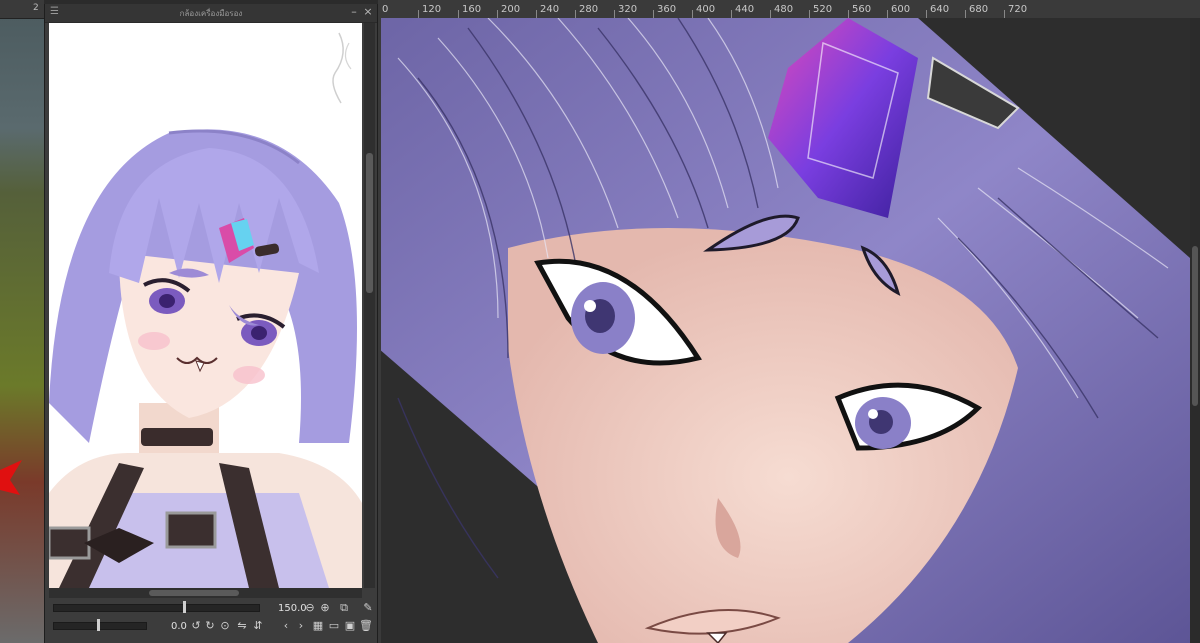  Describe the element at coordinates (862, 9) in the screenshot. I see `ruler-label: 560` at that location.